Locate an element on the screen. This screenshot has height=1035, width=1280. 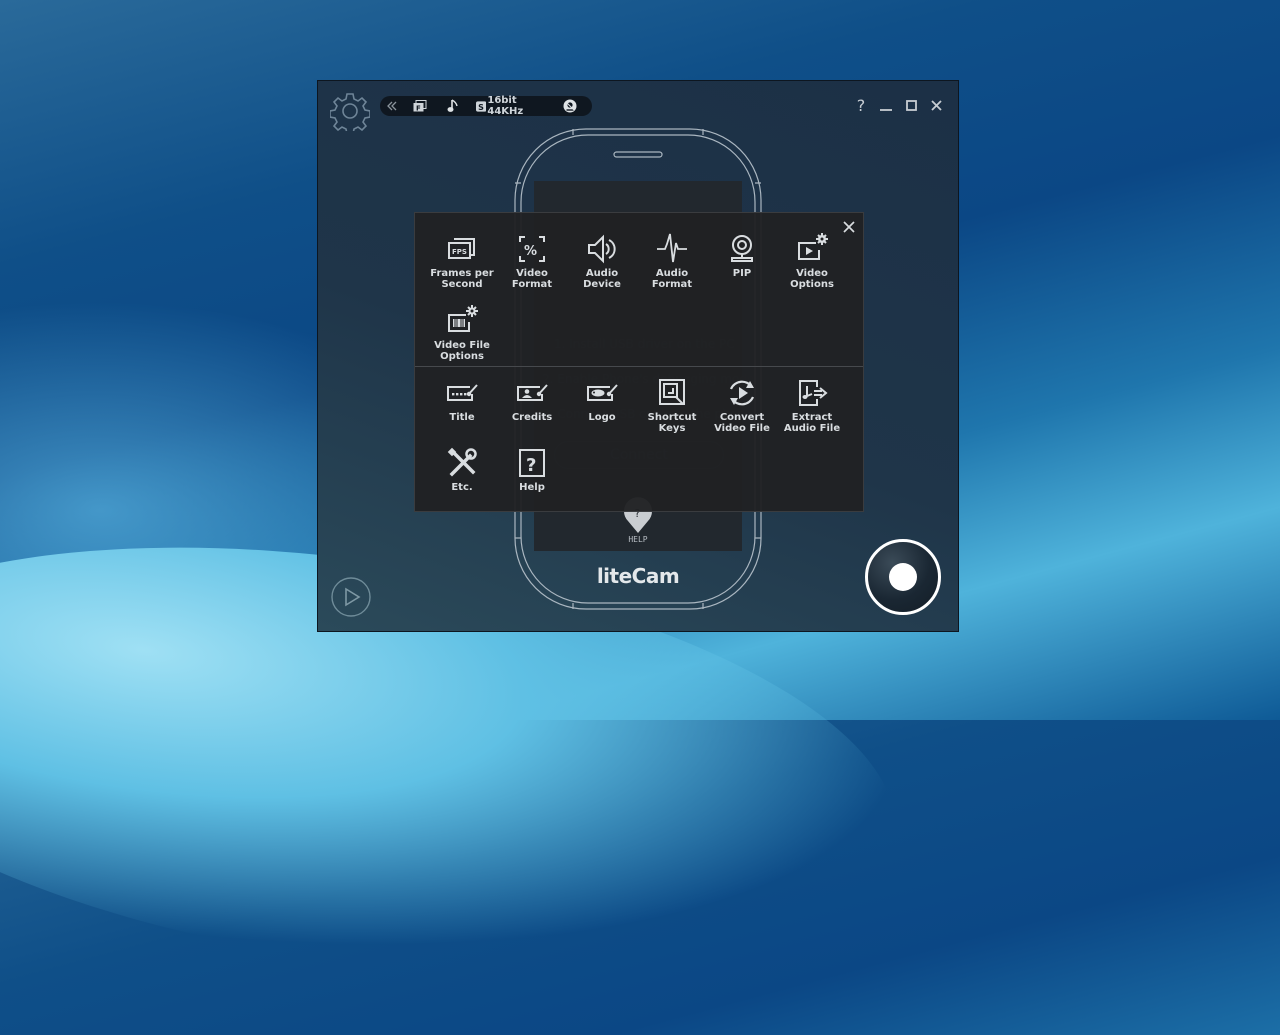
menu-item-help: ? Help is located at coordinates (532, 470).